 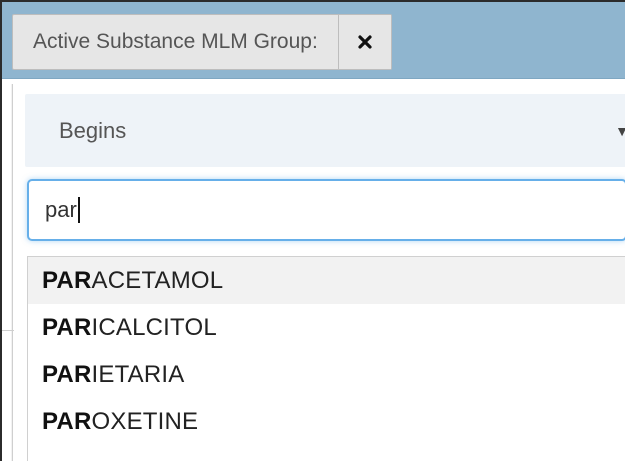 What do you see at coordinates (154, 327) in the screenshot?
I see `result-rest-text: ICALCITOL` at bounding box center [154, 327].